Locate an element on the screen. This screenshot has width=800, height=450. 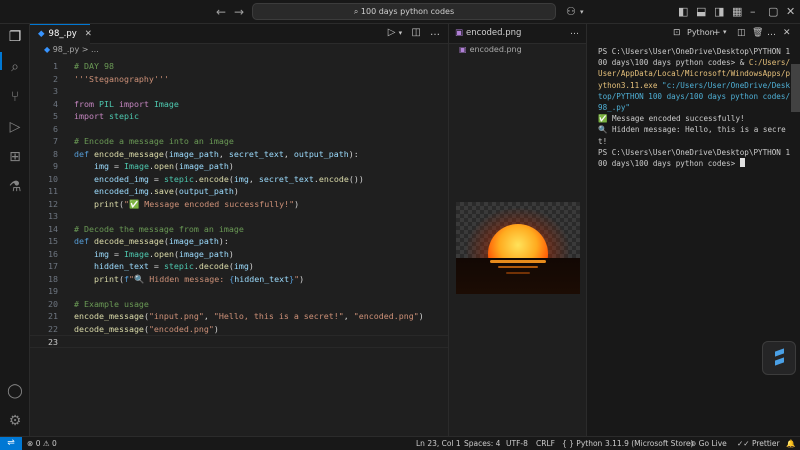
explorer-icon: ❐ is located at coordinates (15, 37).